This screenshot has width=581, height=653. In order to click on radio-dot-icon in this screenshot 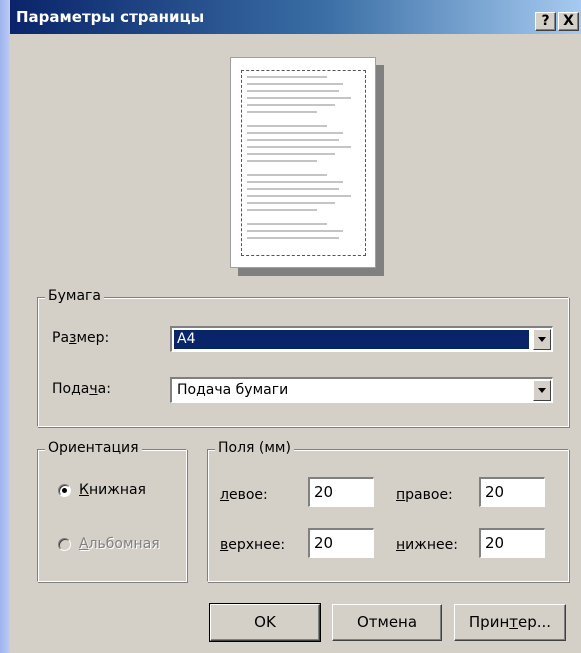, I will do `click(64, 490)`.